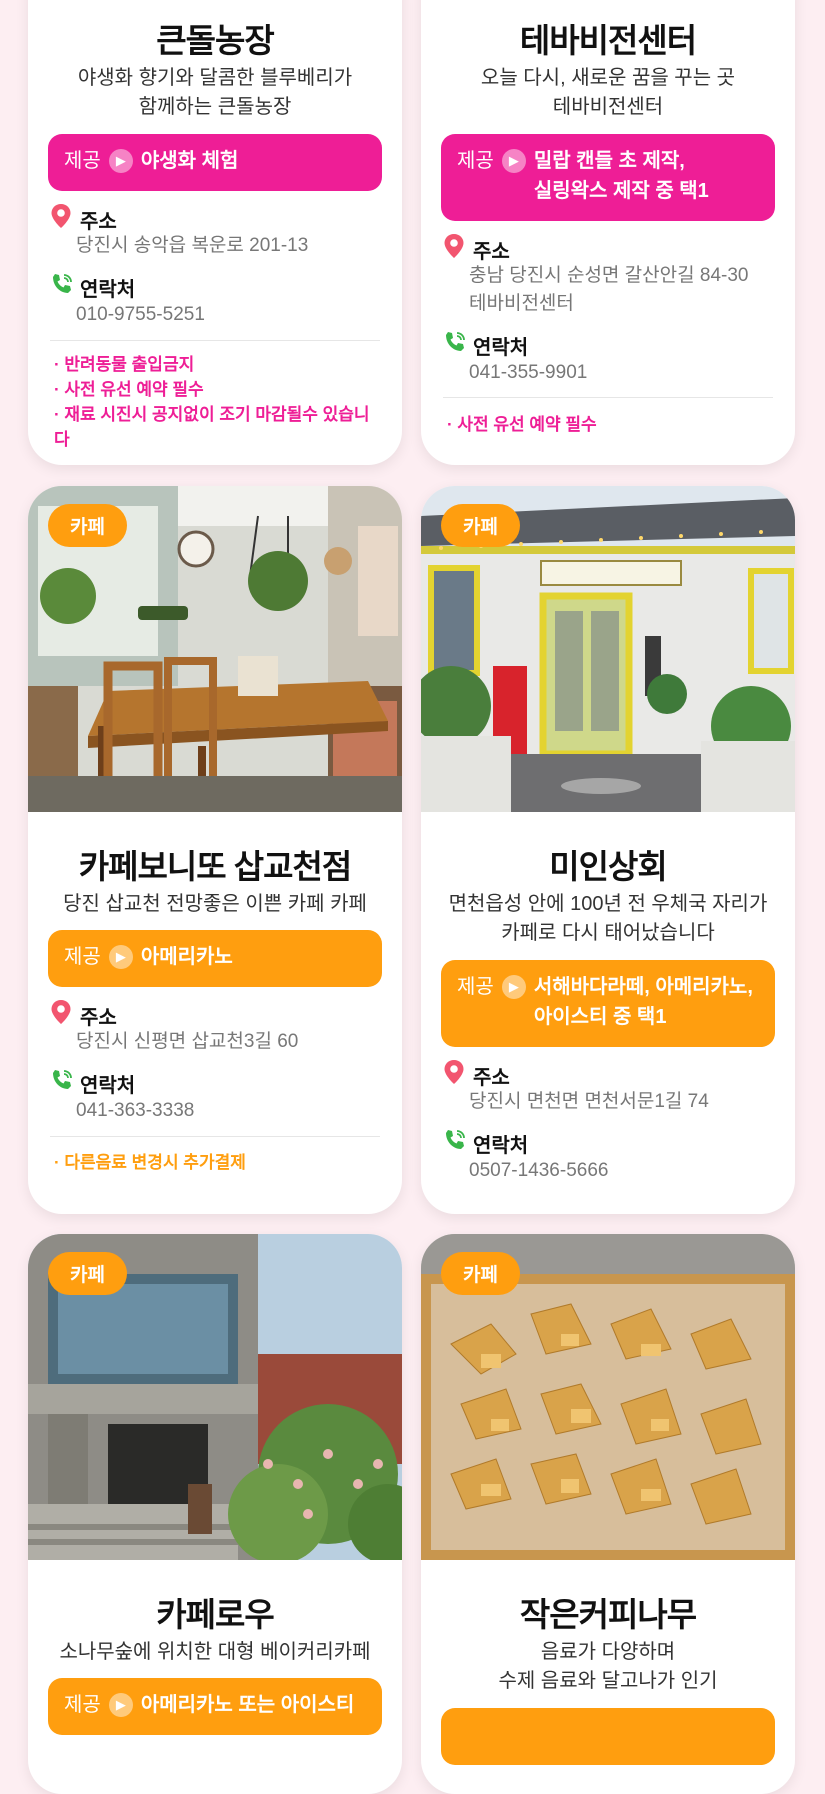  I want to click on venue-description: 야생화 향기와 달콤한 블루베리가 함께하는 큰돌농장, so click(215, 92).